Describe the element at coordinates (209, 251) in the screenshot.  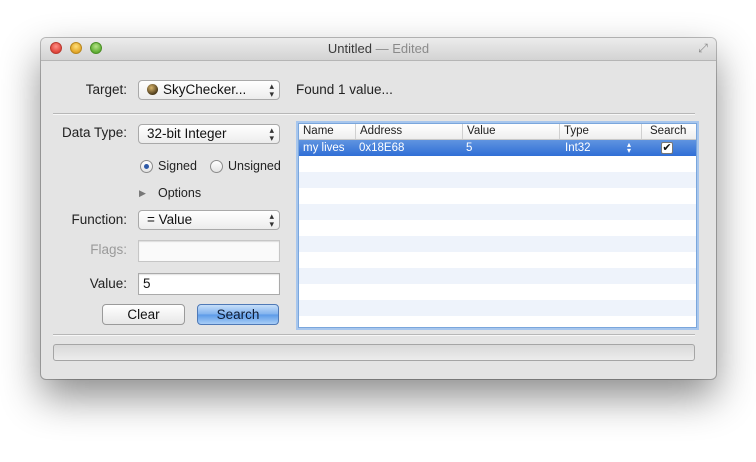
I see `flags-field` at that location.